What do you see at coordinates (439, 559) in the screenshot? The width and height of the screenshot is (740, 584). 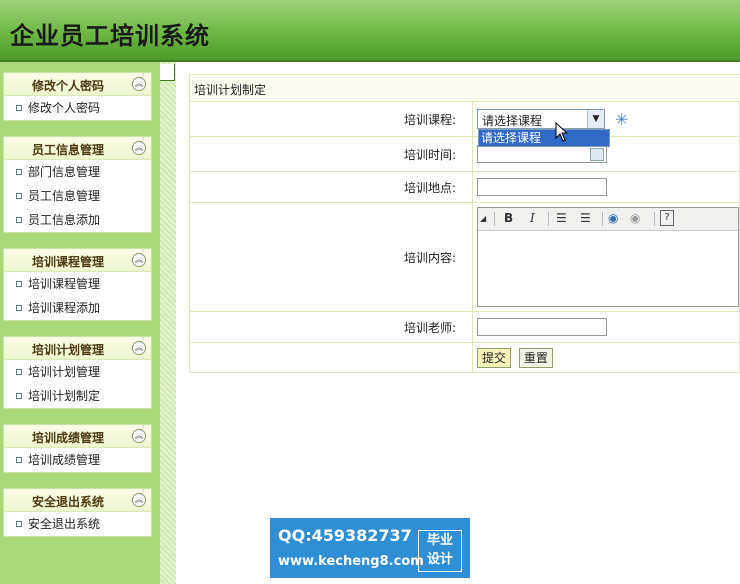 I see `badge-line-2: 设计` at bounding box center [439, 559].